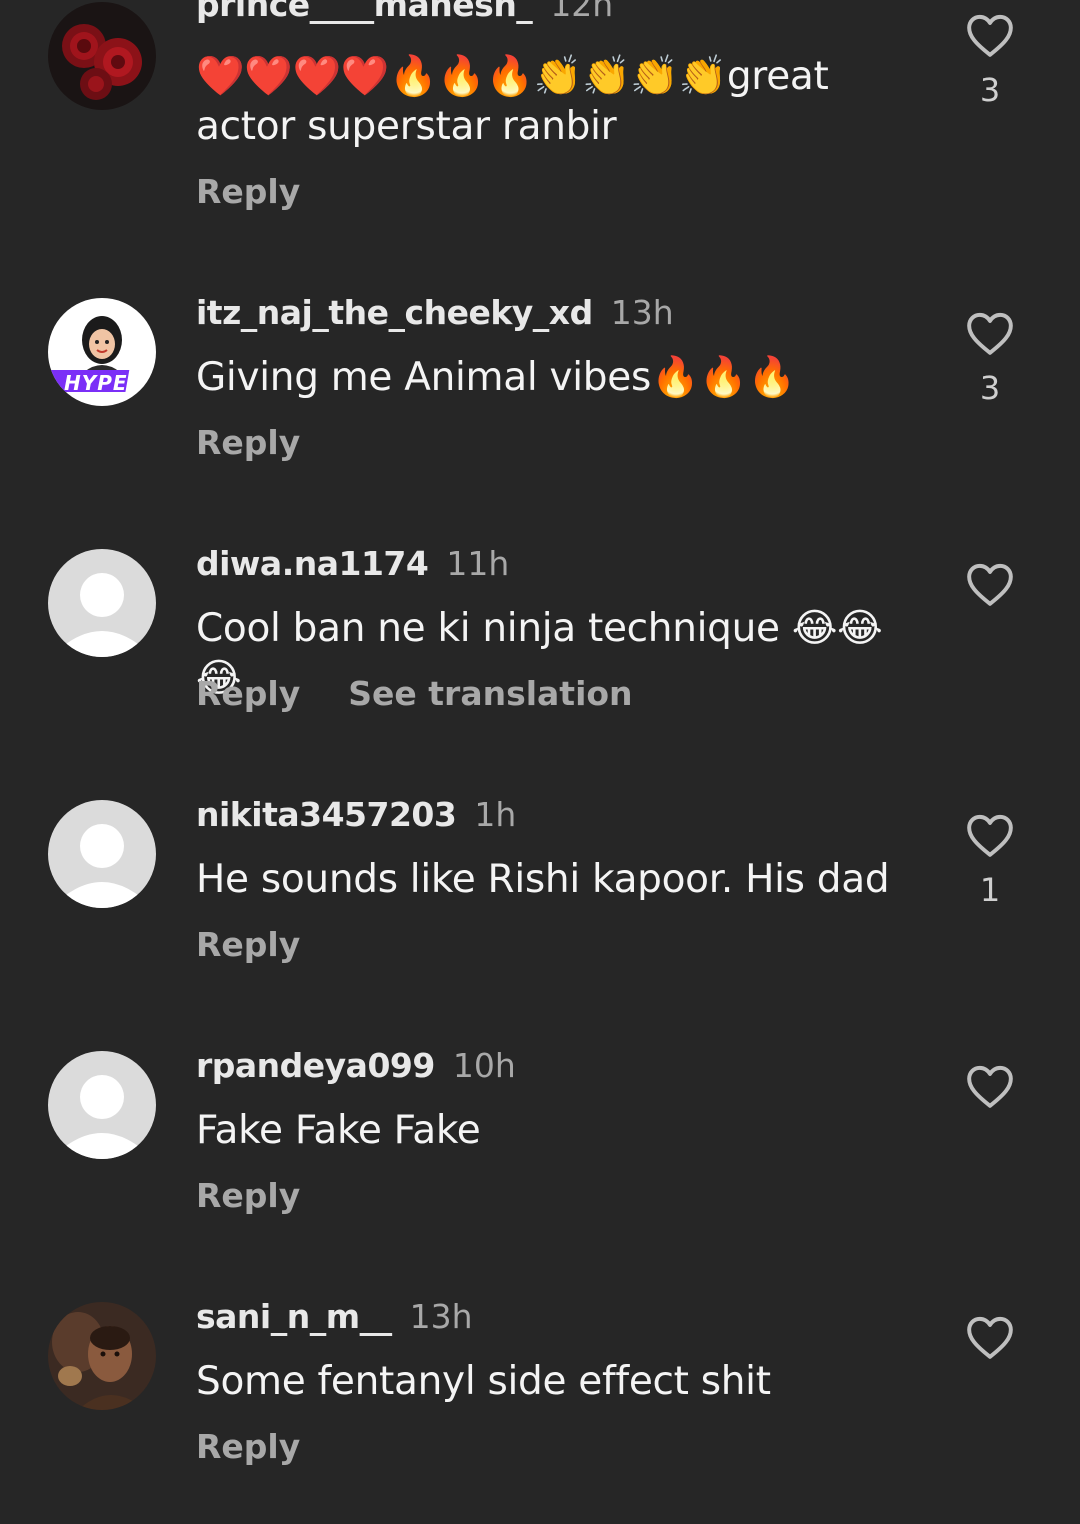 The width and height of the screenshot is (1080, 1524). What do you see at coordinates (483, 1381) in the screenshot?
I see `comment-text: Some fentanyl side effect shit` at bounding box center [483, 1381].